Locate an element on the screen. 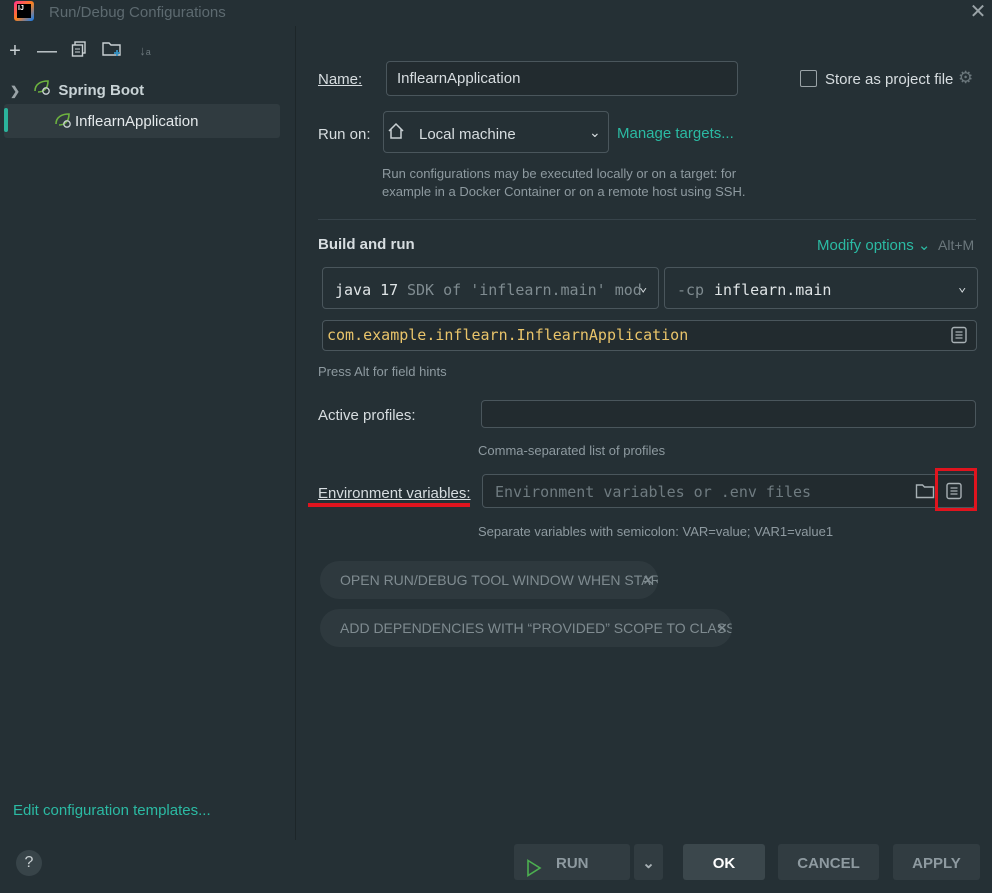  tree-group-spring-boot: ❯ Spring Boot is located at coordinates (77, 89).